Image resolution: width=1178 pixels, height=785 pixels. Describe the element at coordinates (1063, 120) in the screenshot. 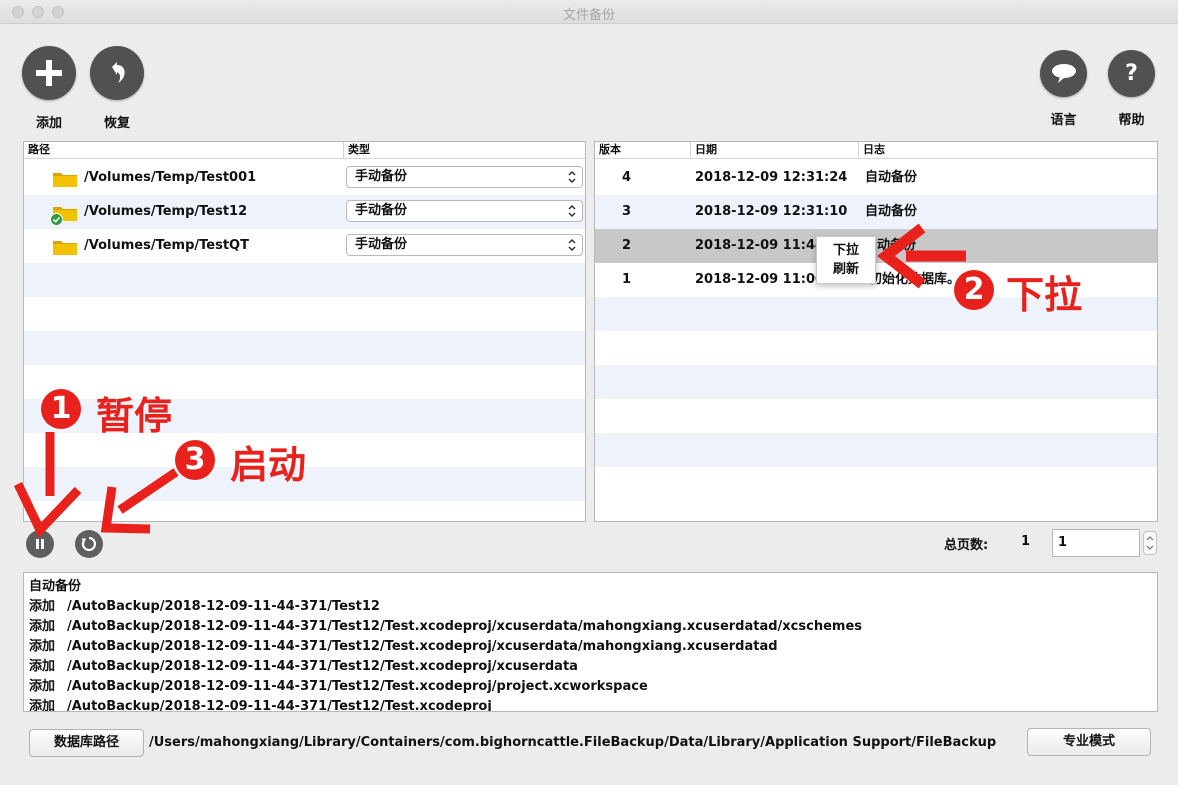

I see `language-label: 语言` at that location.